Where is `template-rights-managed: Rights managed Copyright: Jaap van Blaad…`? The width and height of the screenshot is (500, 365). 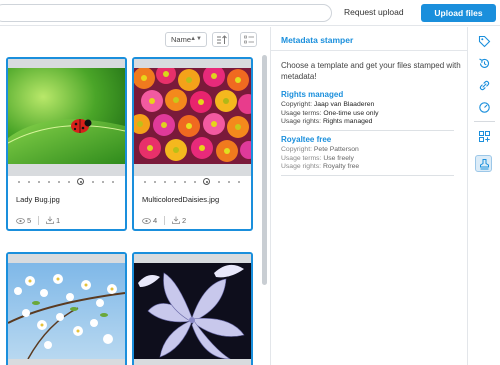
template-rights-managed: Rights managed Copyright: Jaap van Blaad… is located at coordinates (371, 108).